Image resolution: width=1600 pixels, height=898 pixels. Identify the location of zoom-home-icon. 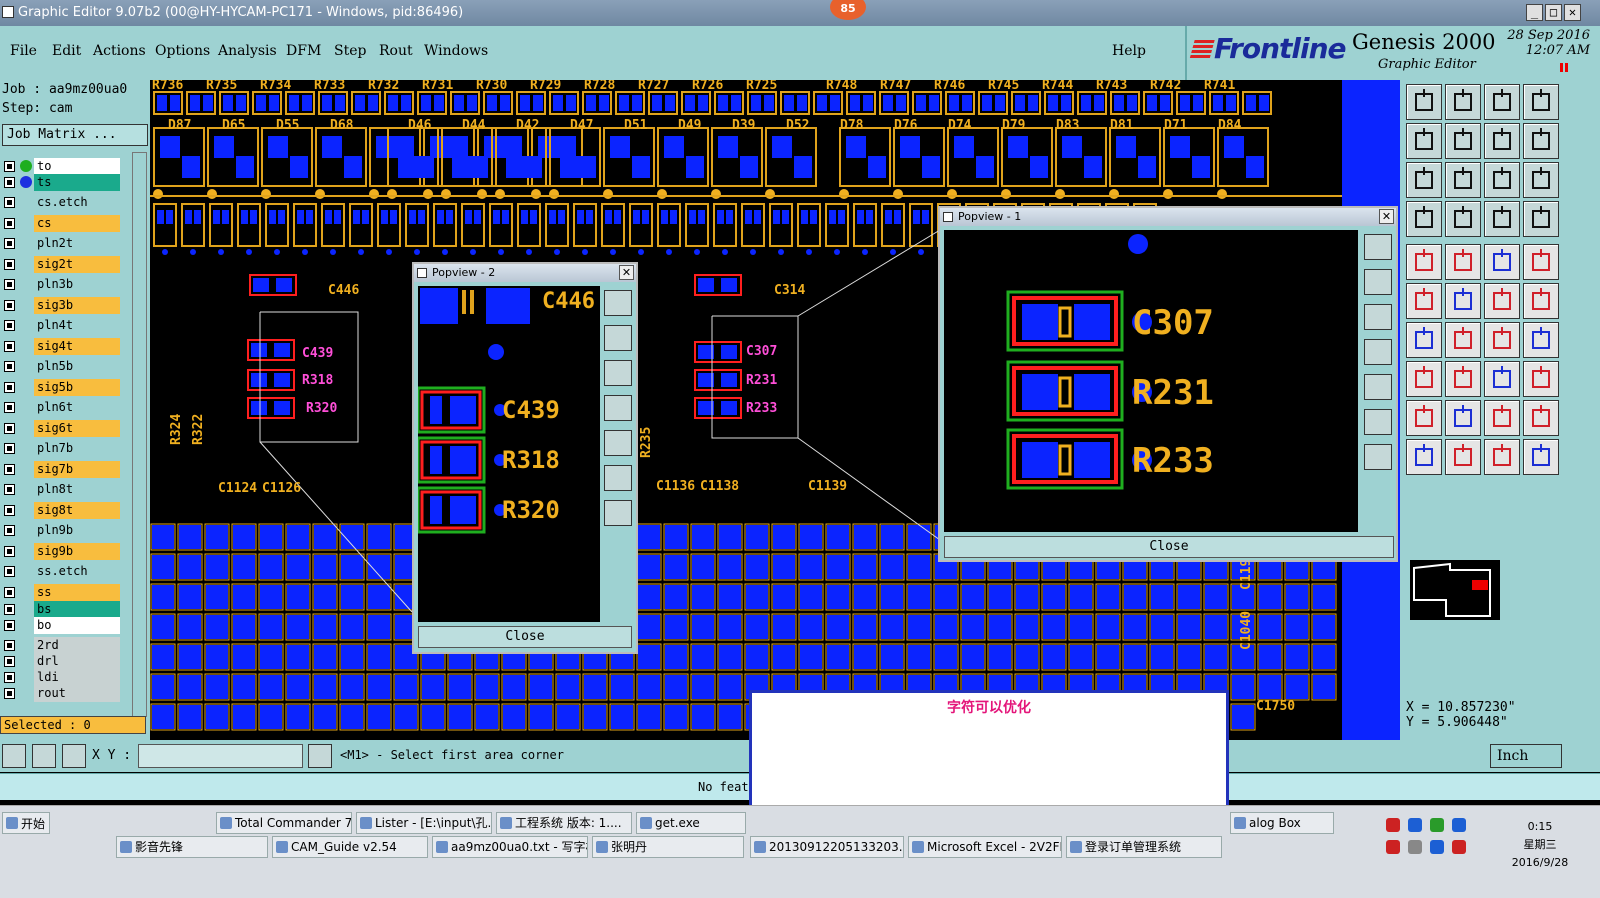
(1424, 102).